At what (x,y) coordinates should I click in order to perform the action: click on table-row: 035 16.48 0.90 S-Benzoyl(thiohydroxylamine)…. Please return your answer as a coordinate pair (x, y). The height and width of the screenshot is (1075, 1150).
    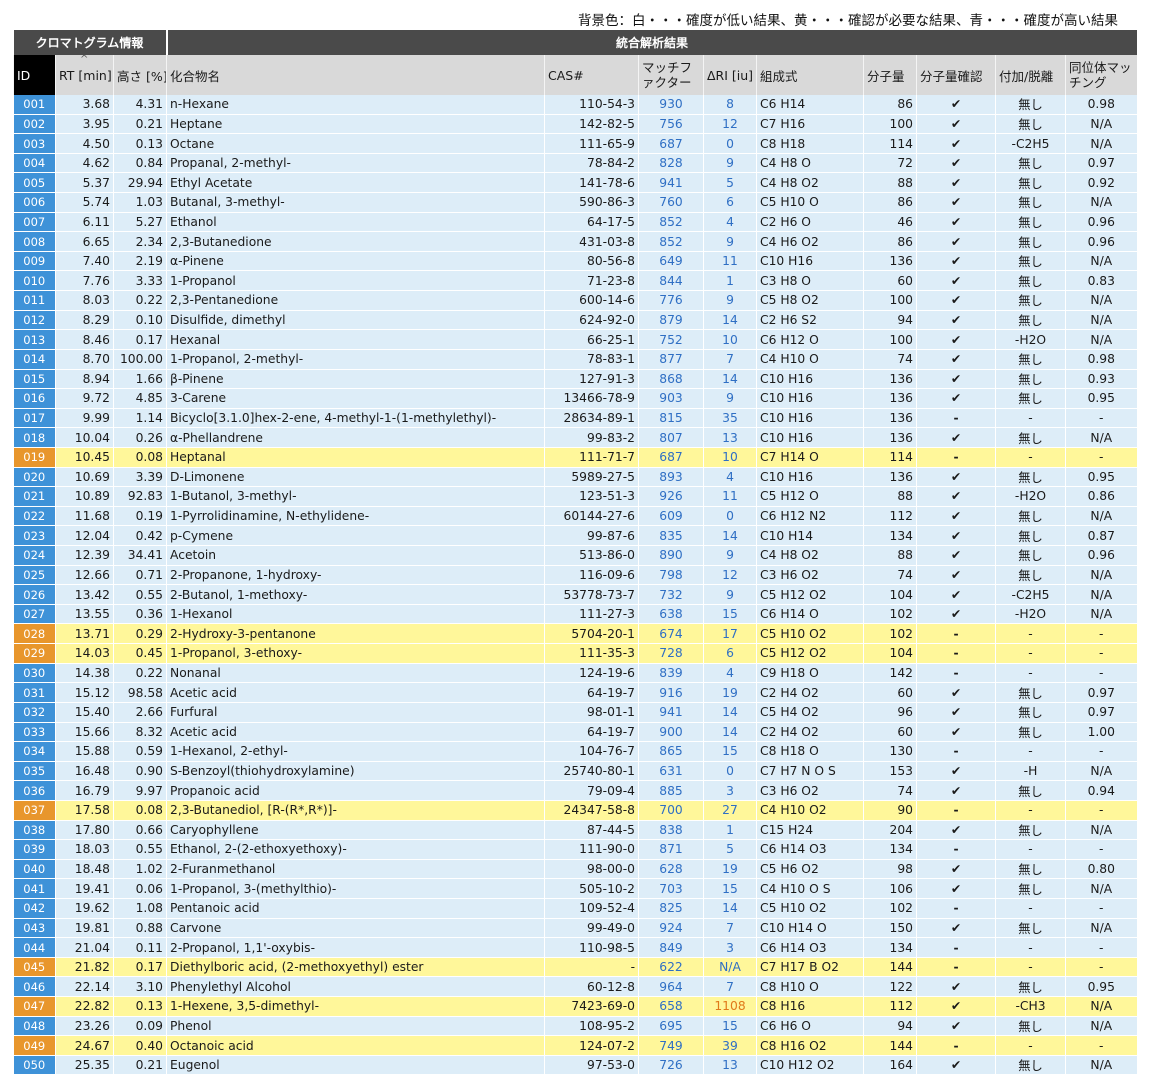
    Looking at the image, I should click on (575, 771).